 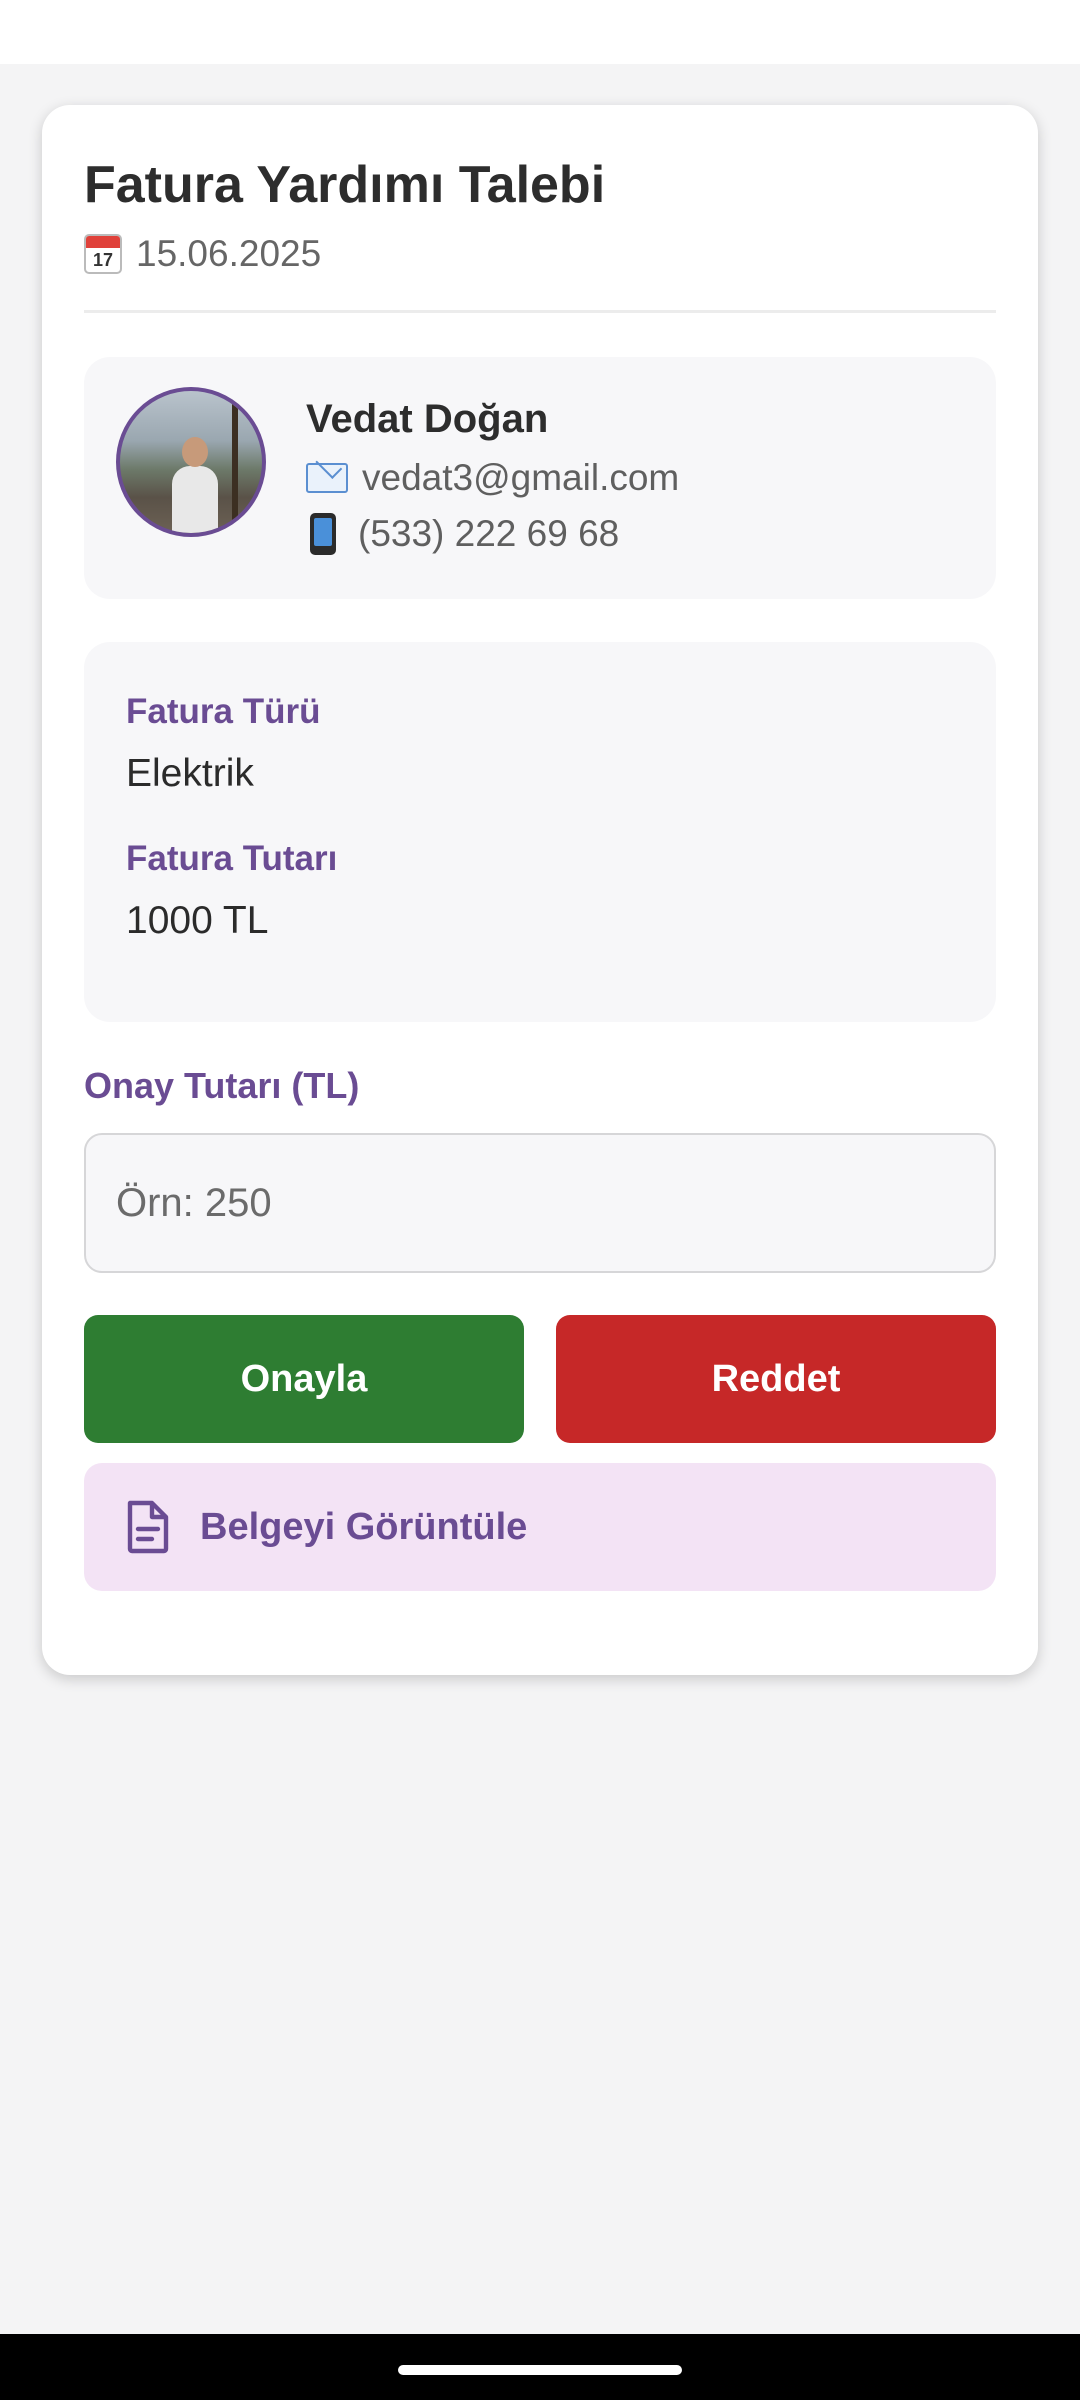 I want to click on bill-amount-value: 1000 TL, so click(x=197, y=920).